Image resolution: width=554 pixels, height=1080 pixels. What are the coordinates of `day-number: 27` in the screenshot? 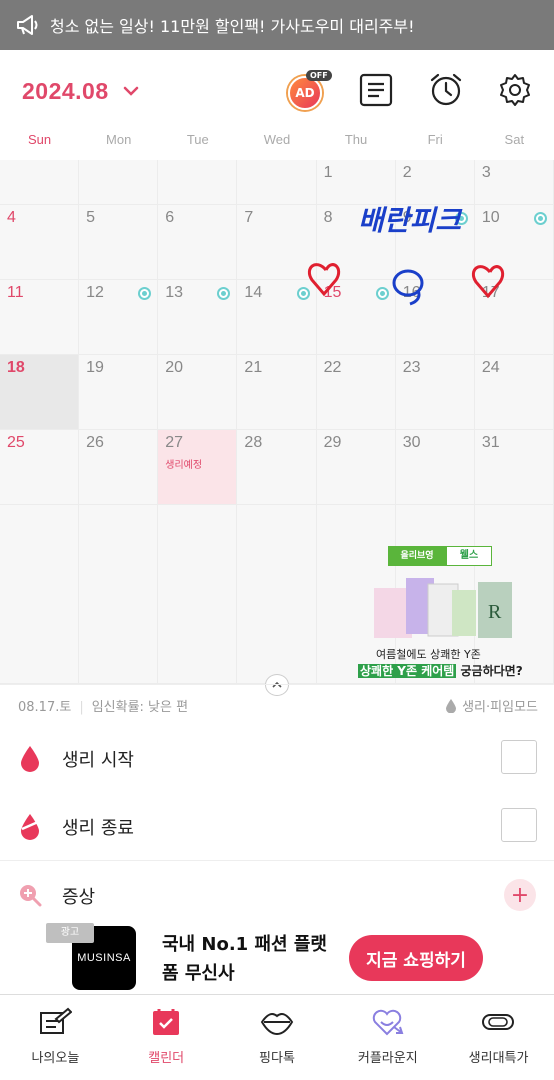 It's located at (174, 442).